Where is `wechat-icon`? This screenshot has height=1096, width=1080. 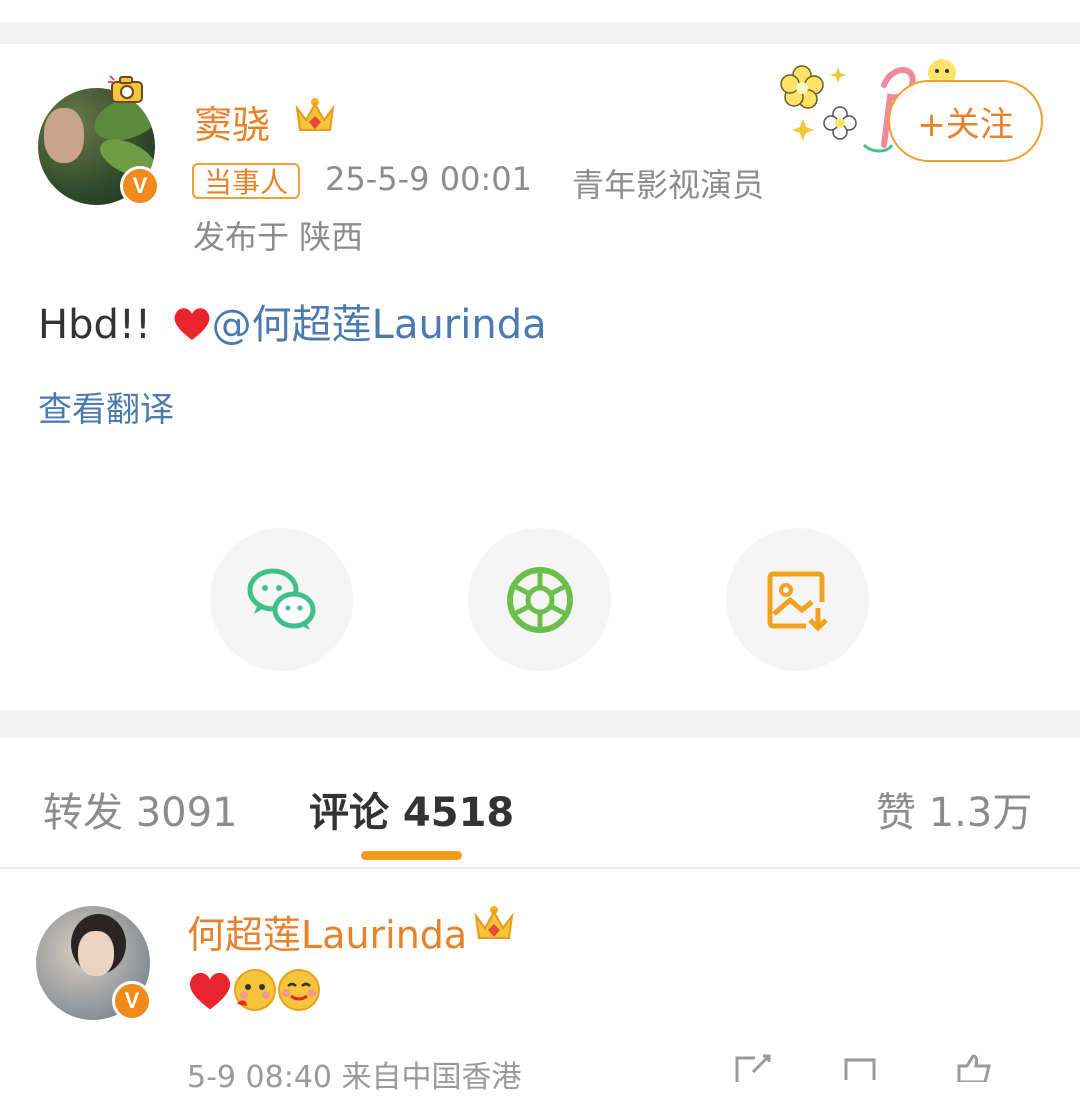 wechat-icon is located at coordinates (281, 599).